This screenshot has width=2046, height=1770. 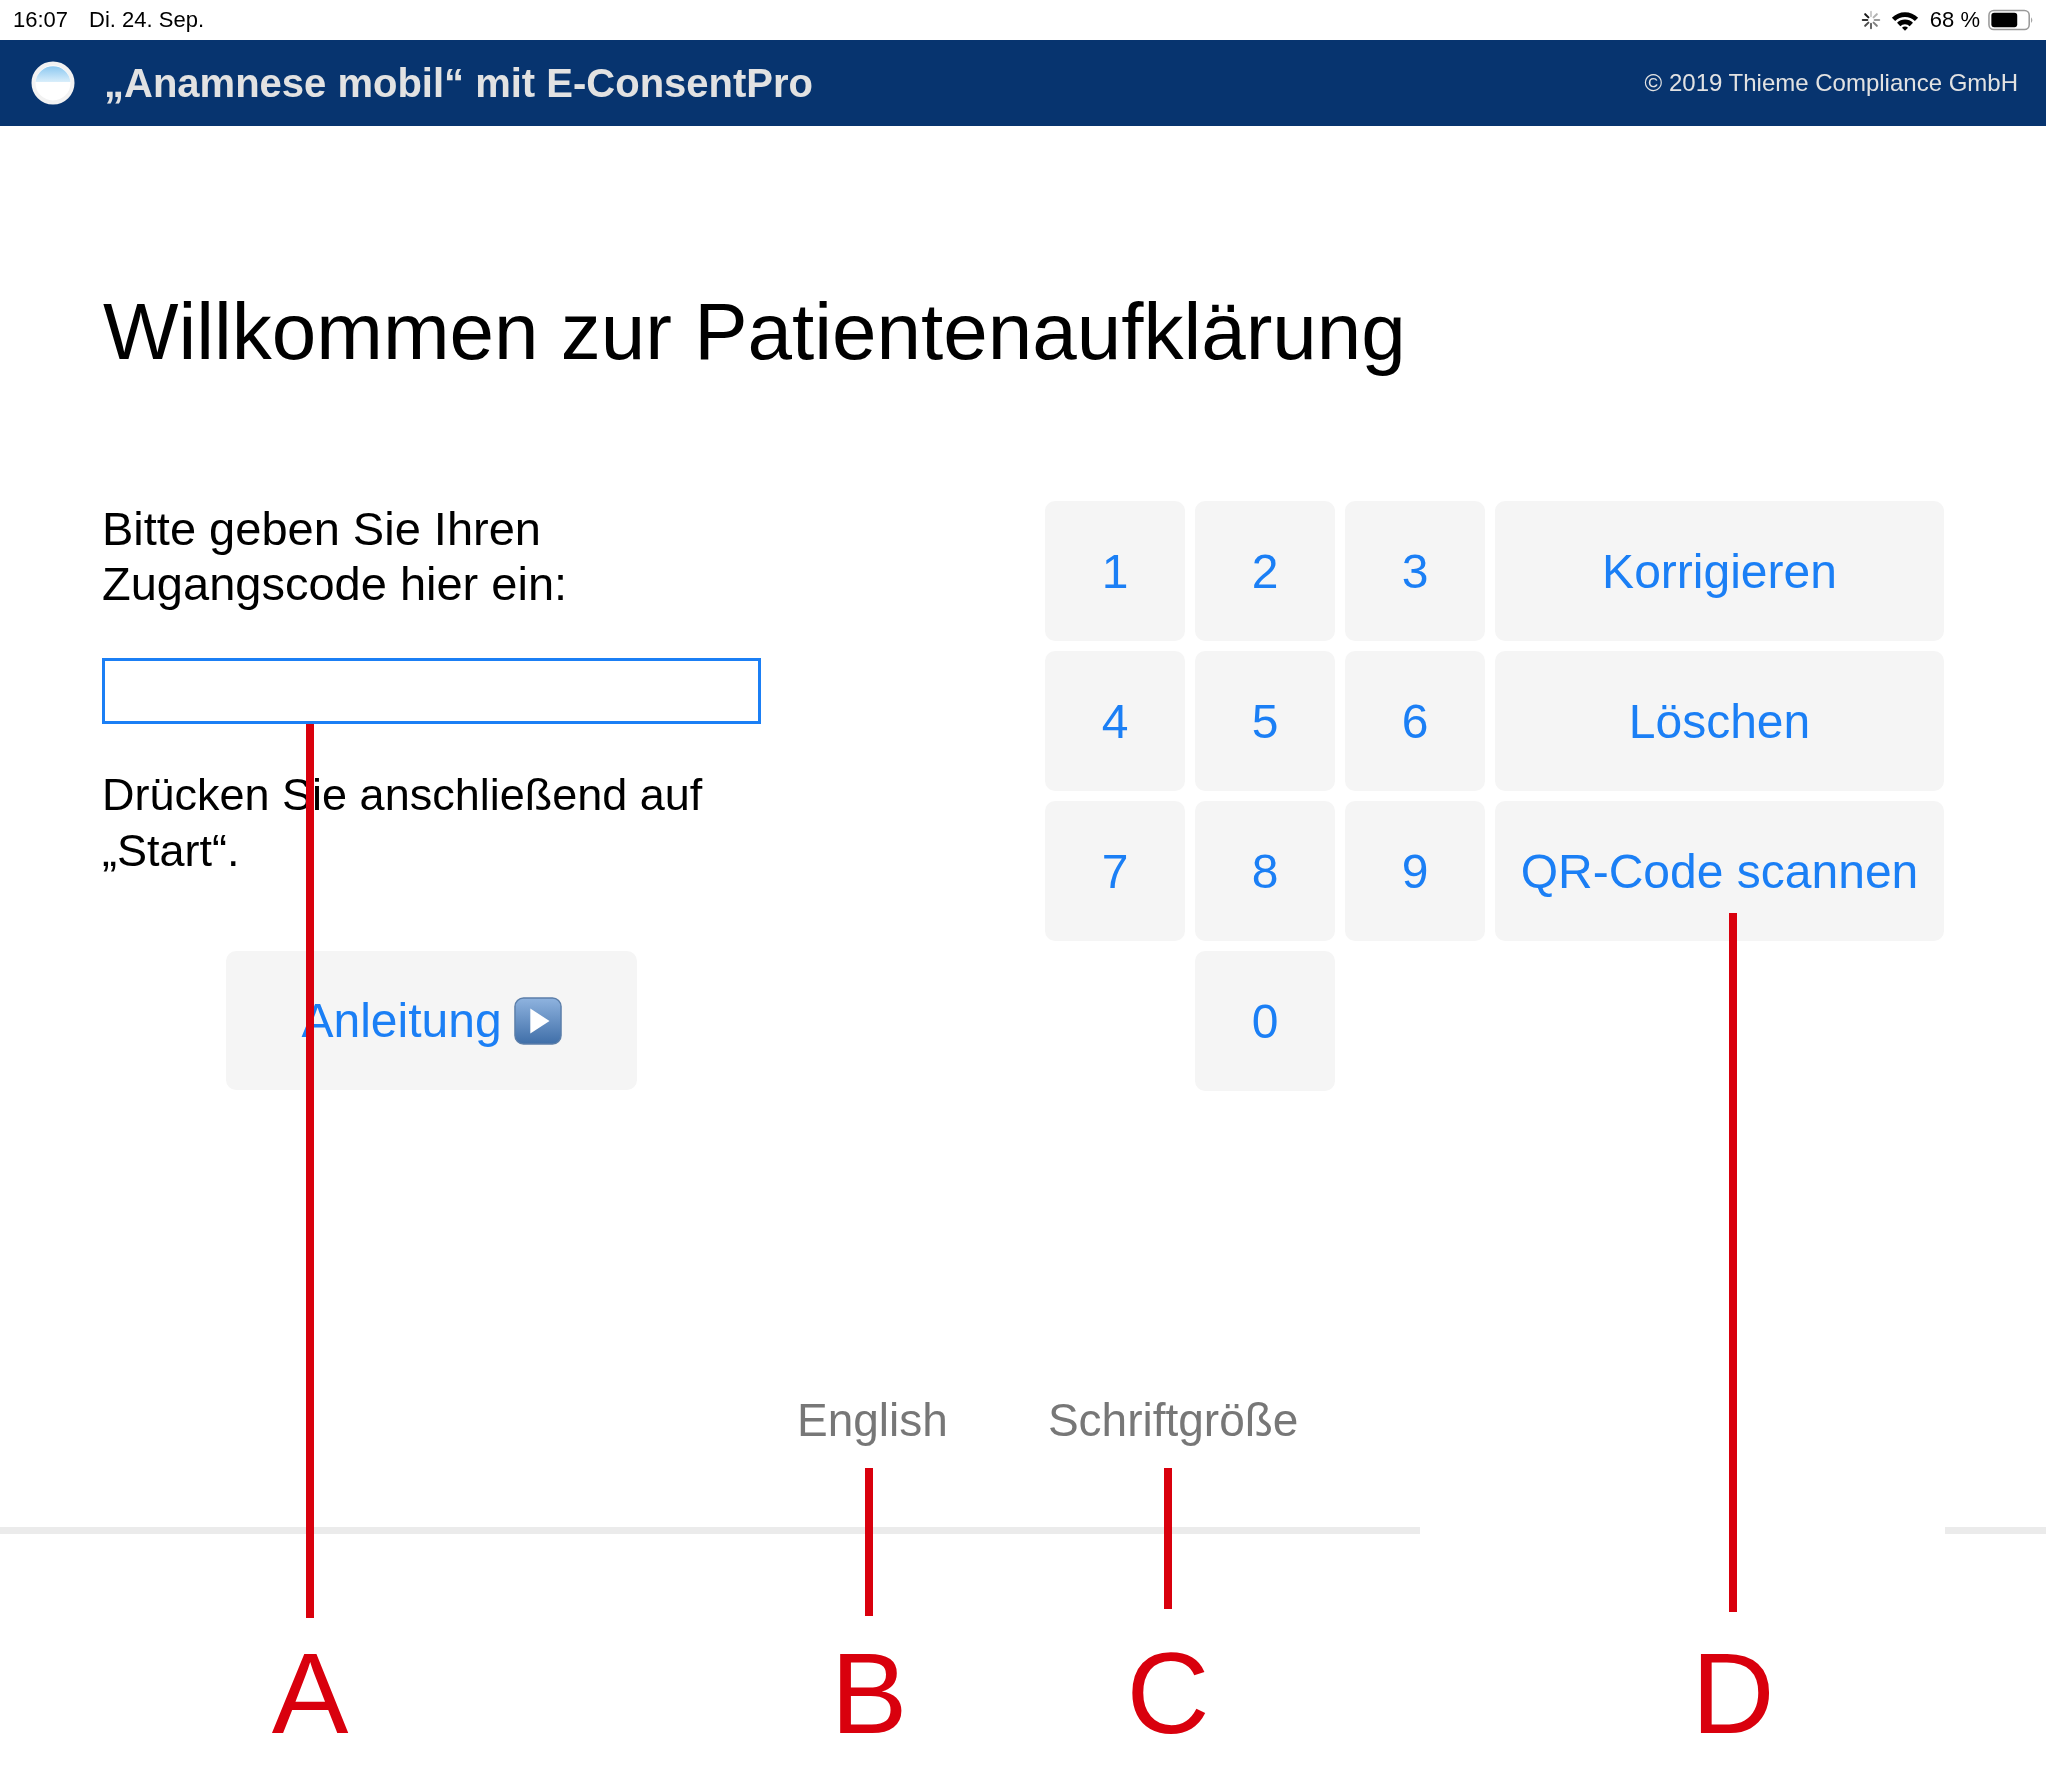 What do you see at coordinates (1168, 1693) in the screenshot?
I see `annotation-letter: C` at bounding box center [1168, 1693].